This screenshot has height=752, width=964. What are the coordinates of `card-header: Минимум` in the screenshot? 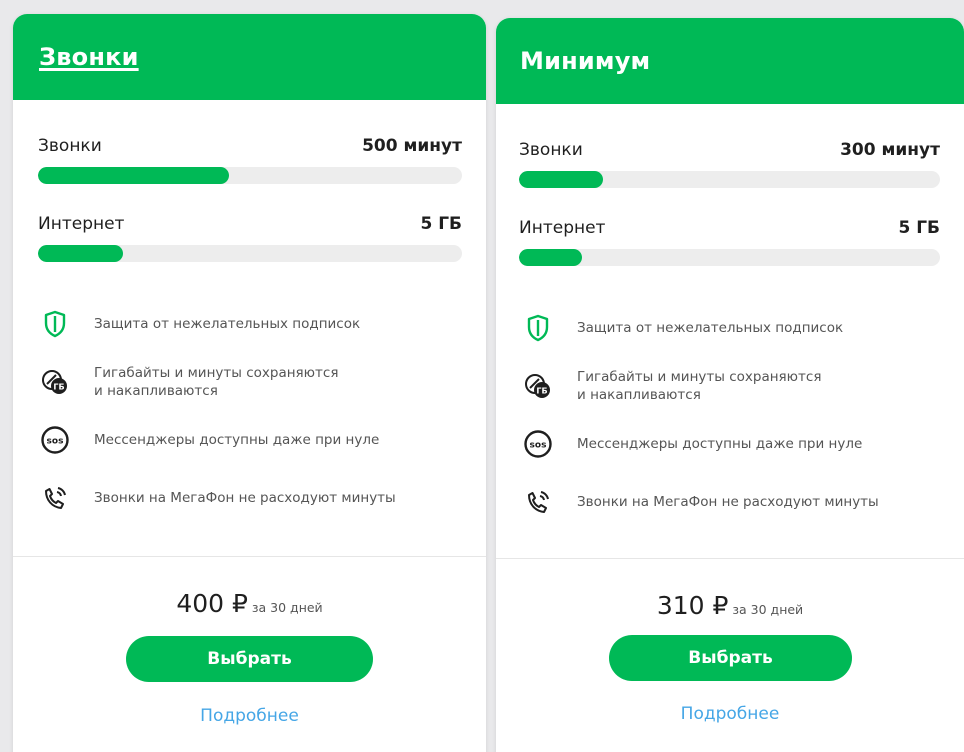 It's located at (730, 61).